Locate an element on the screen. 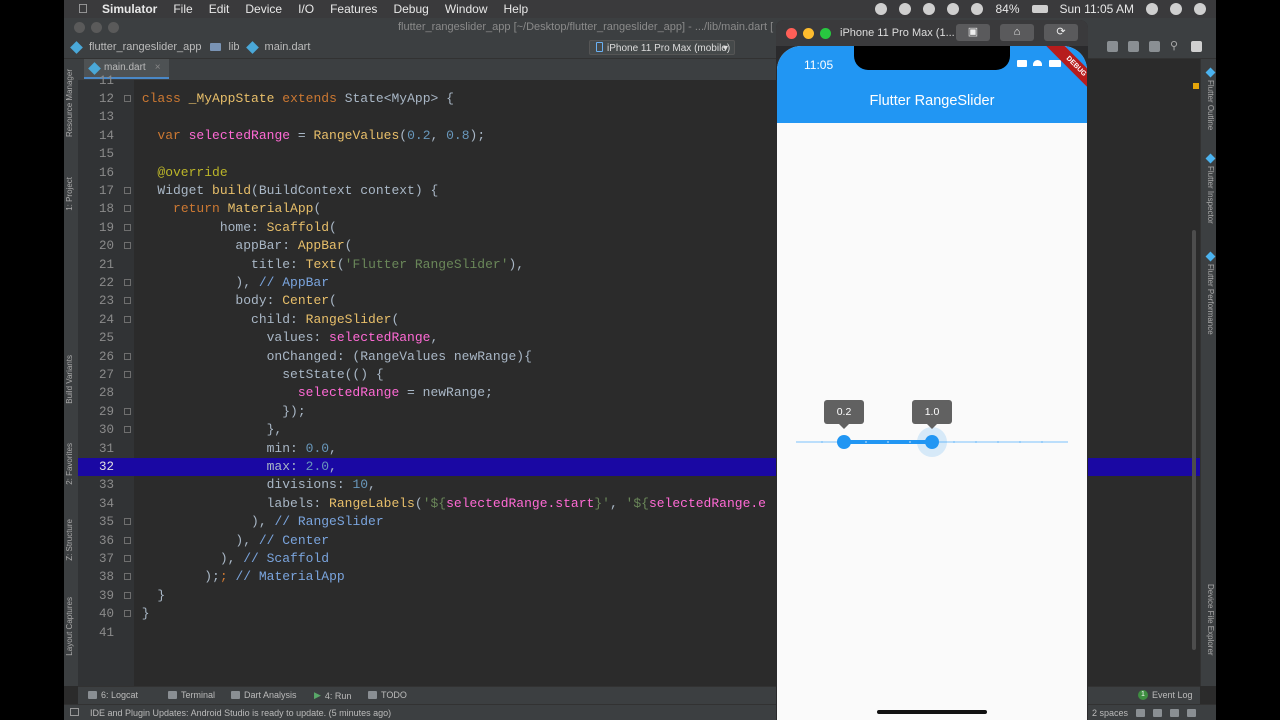 Image resolution: width=1280 pixels, height=720 pixels. gutter-line: 22 is located at coordinates (106, 283).